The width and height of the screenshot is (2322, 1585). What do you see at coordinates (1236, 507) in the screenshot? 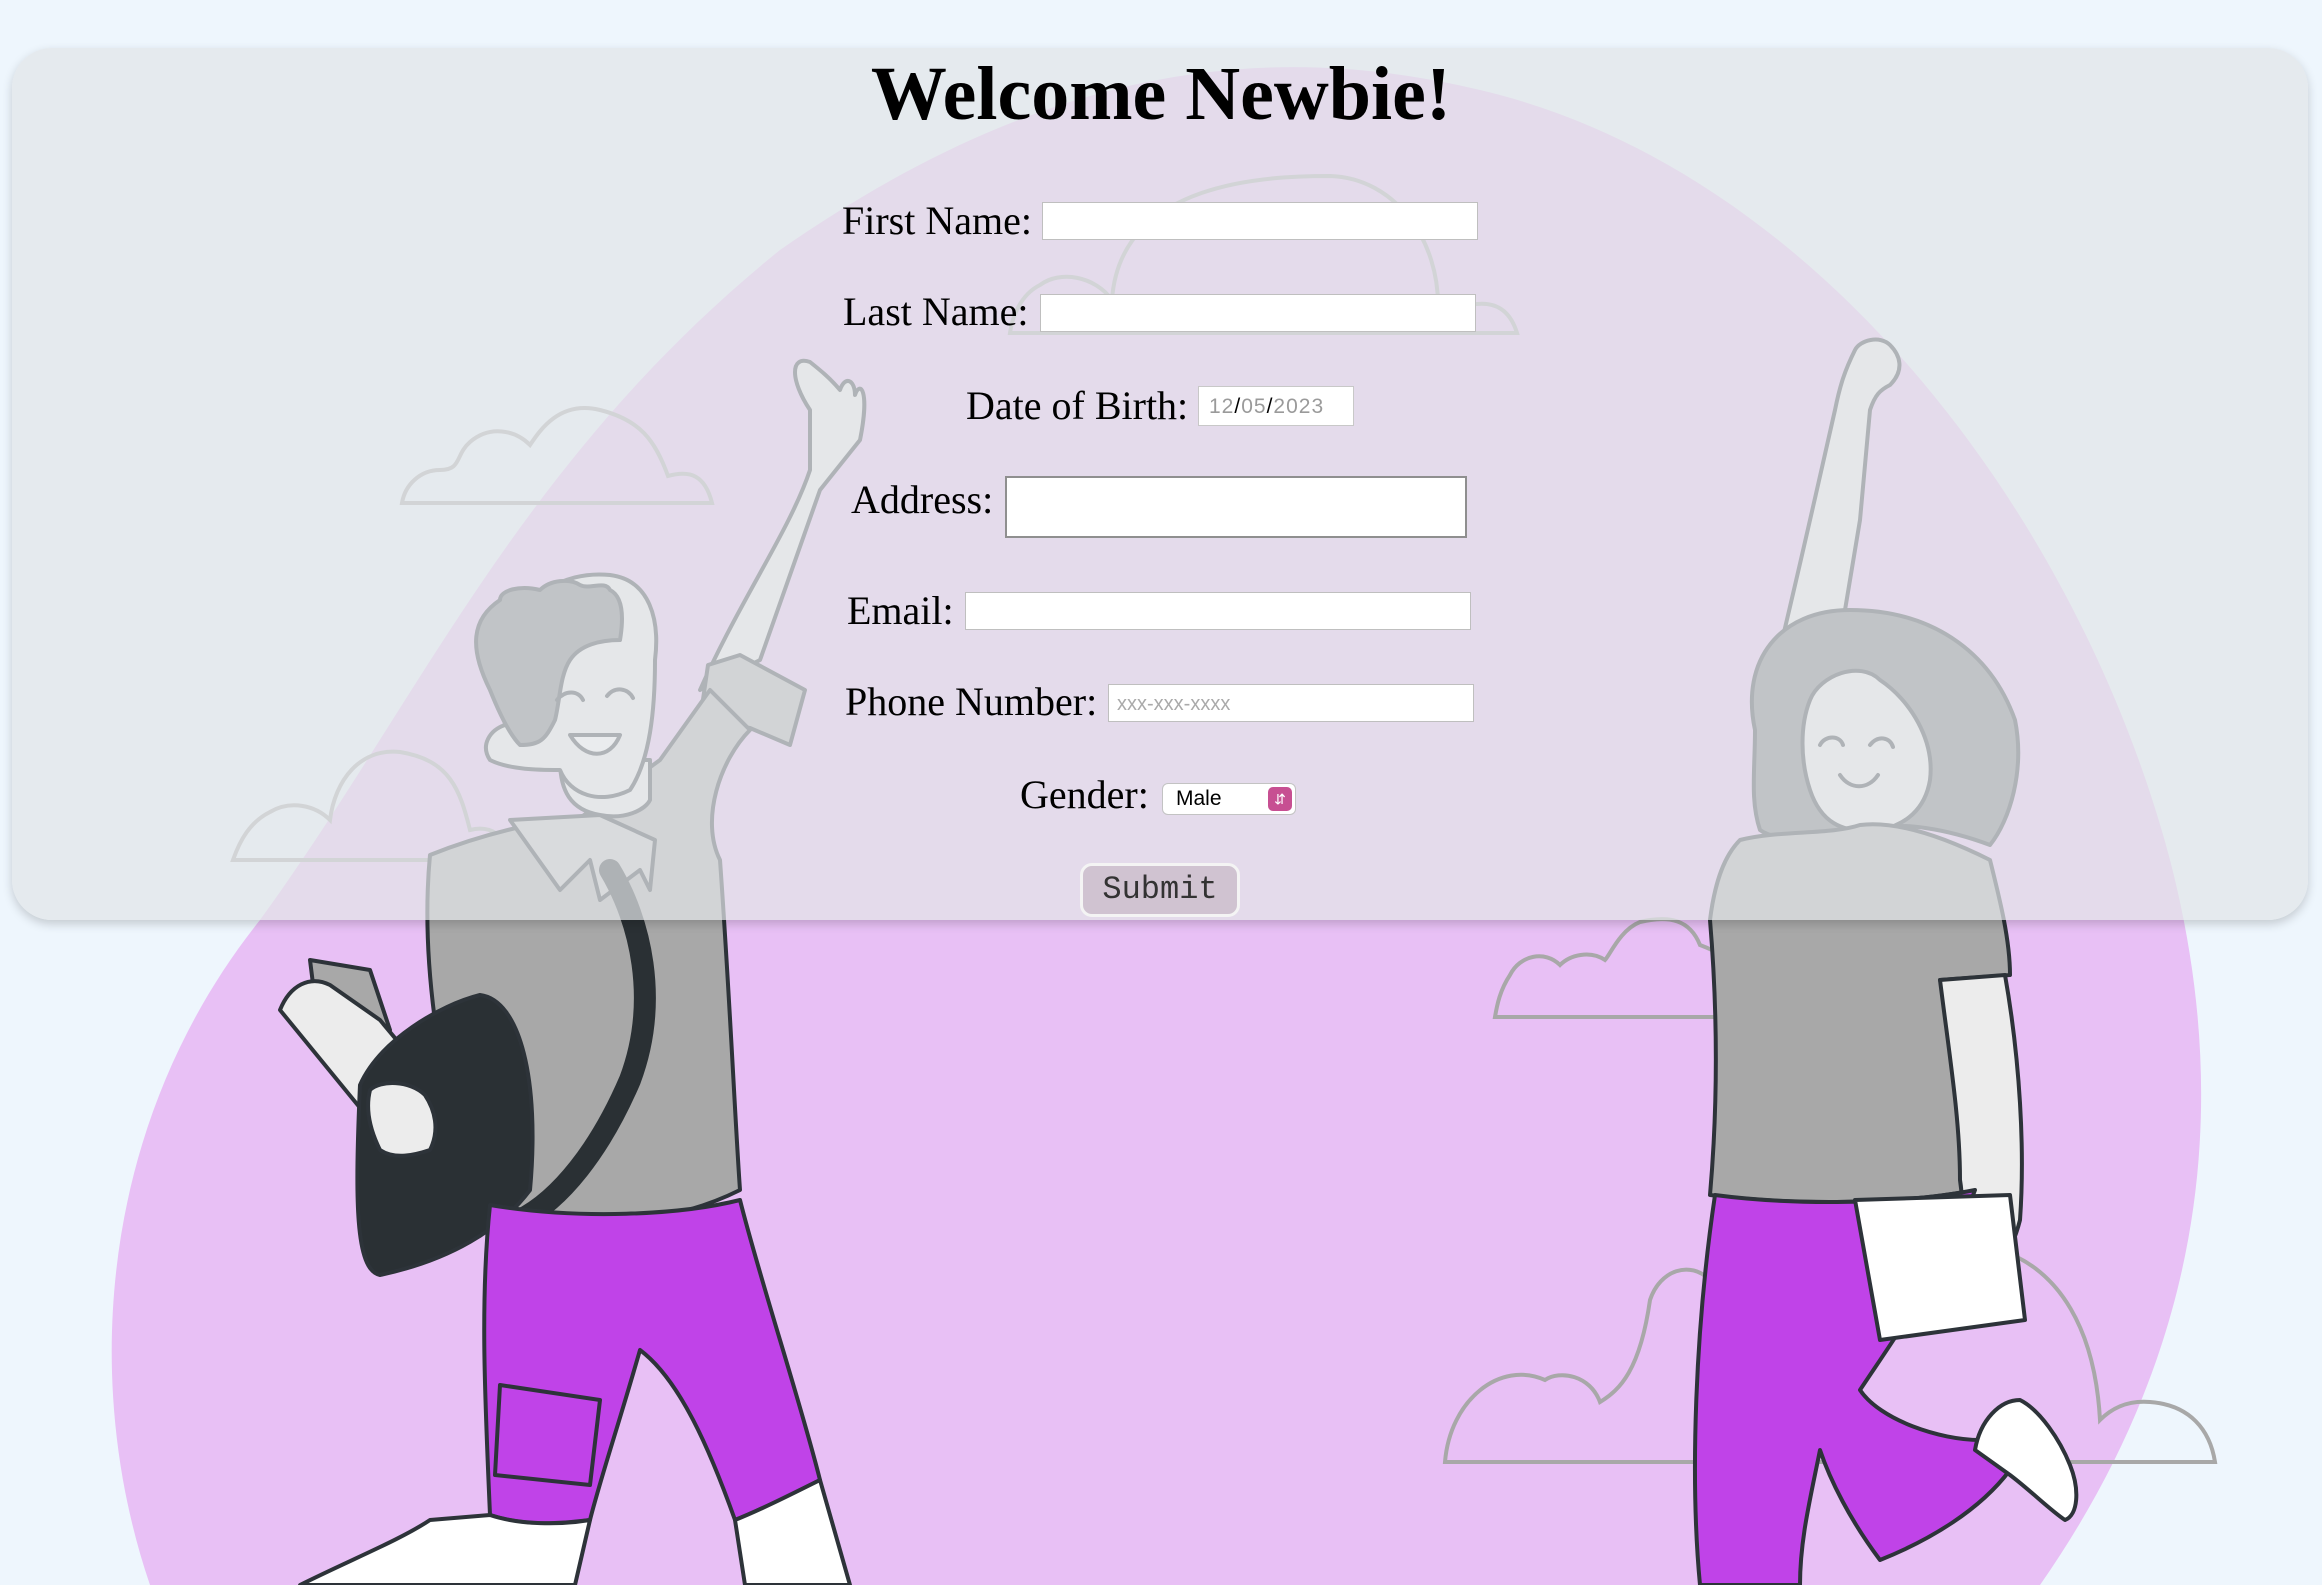
I see `address-field` at bounding box center [1236, 507].